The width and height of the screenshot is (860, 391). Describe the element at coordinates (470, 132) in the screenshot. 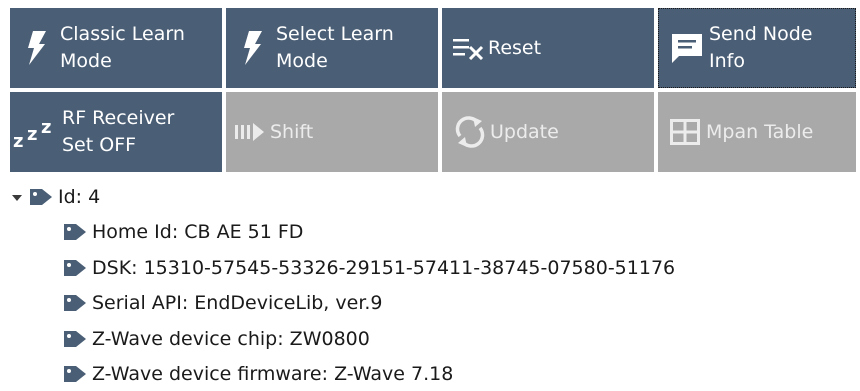

I see `refresh-icon` at that location.